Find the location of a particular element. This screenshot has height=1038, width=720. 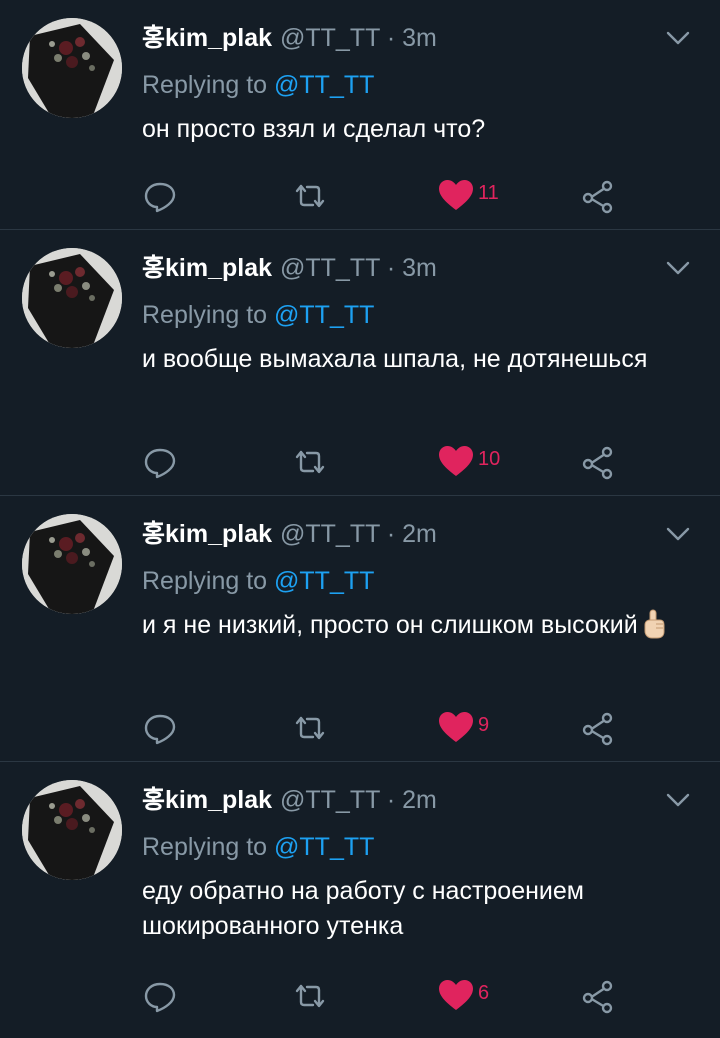

tweet-text: и я не низкий, просто он слишком высокий is located at coordinates (412, 625).